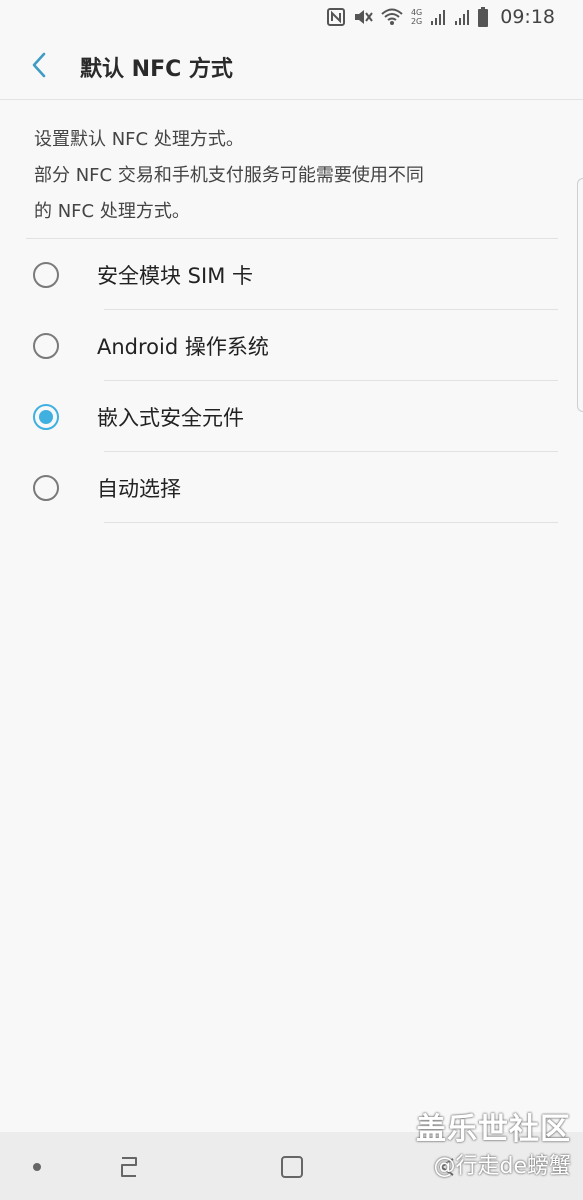 This screenshot has height=1200, width=583. I want to click on description-line: 的 NFC 处理方式。, so click(112, 211).